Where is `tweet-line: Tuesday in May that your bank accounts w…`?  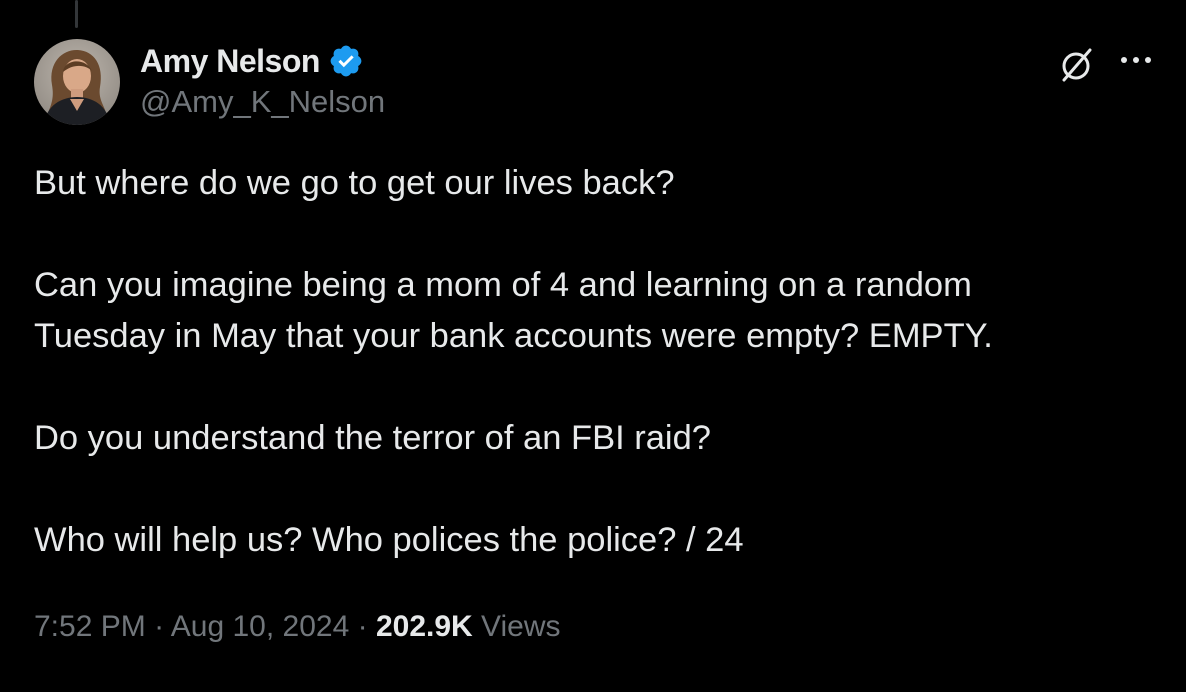
tweet-line: Tuesday in May that your bank accounts w… is located at coordinates (513, 336).